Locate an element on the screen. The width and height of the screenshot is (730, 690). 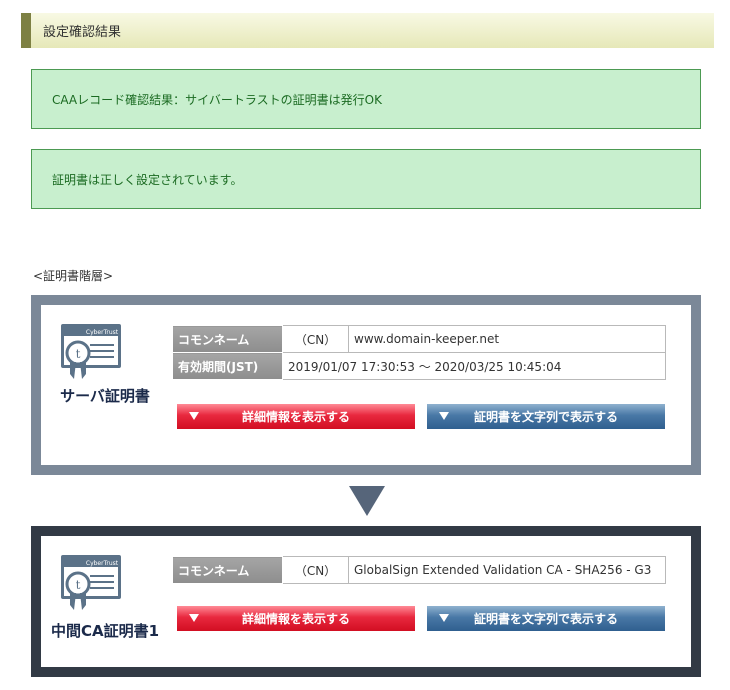
cert-status-text: 証明書は正しく設定されています。 is located at coordinates (147, 179).